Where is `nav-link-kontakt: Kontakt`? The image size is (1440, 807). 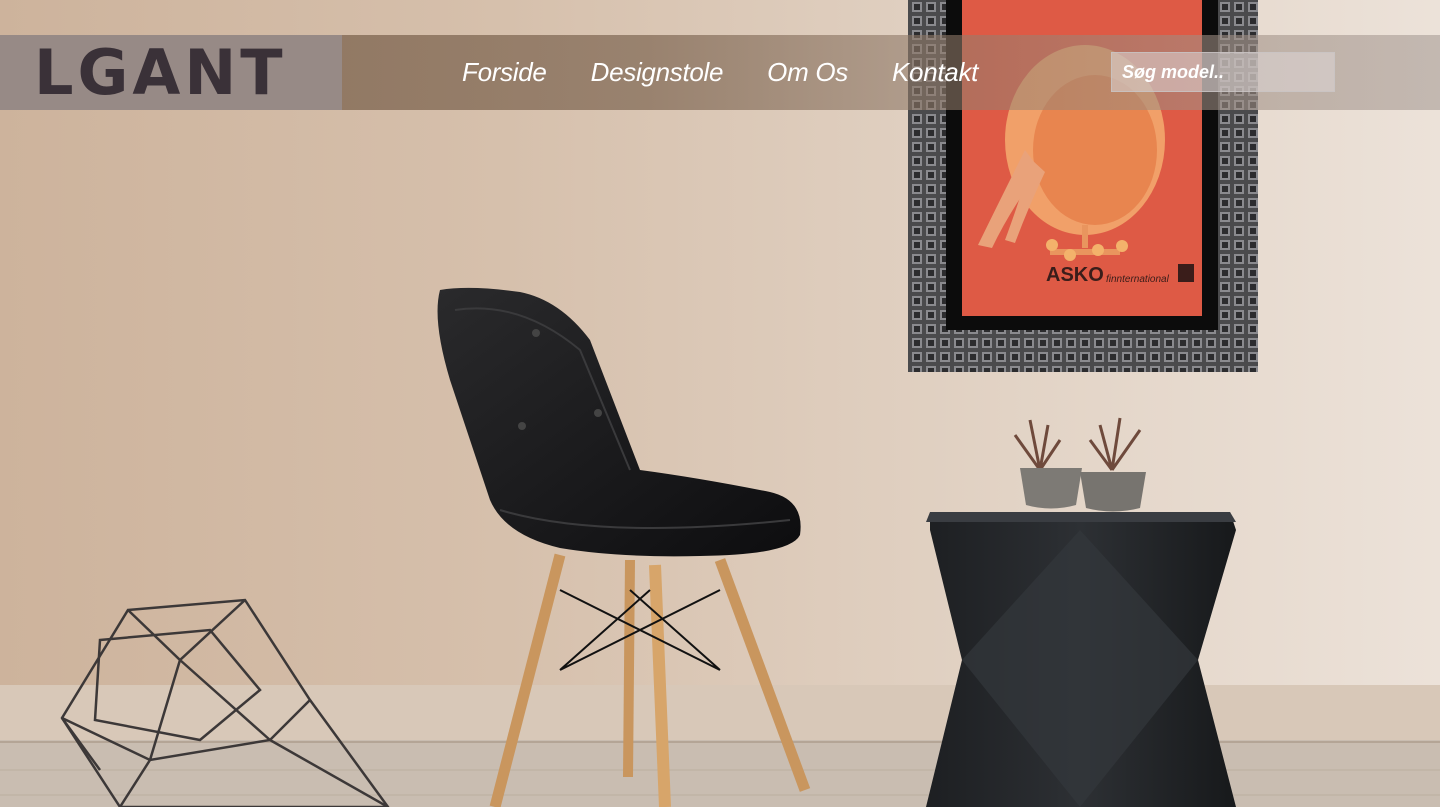 nav-link-kontakt: Kontakt is located at coordinates (935, 72).